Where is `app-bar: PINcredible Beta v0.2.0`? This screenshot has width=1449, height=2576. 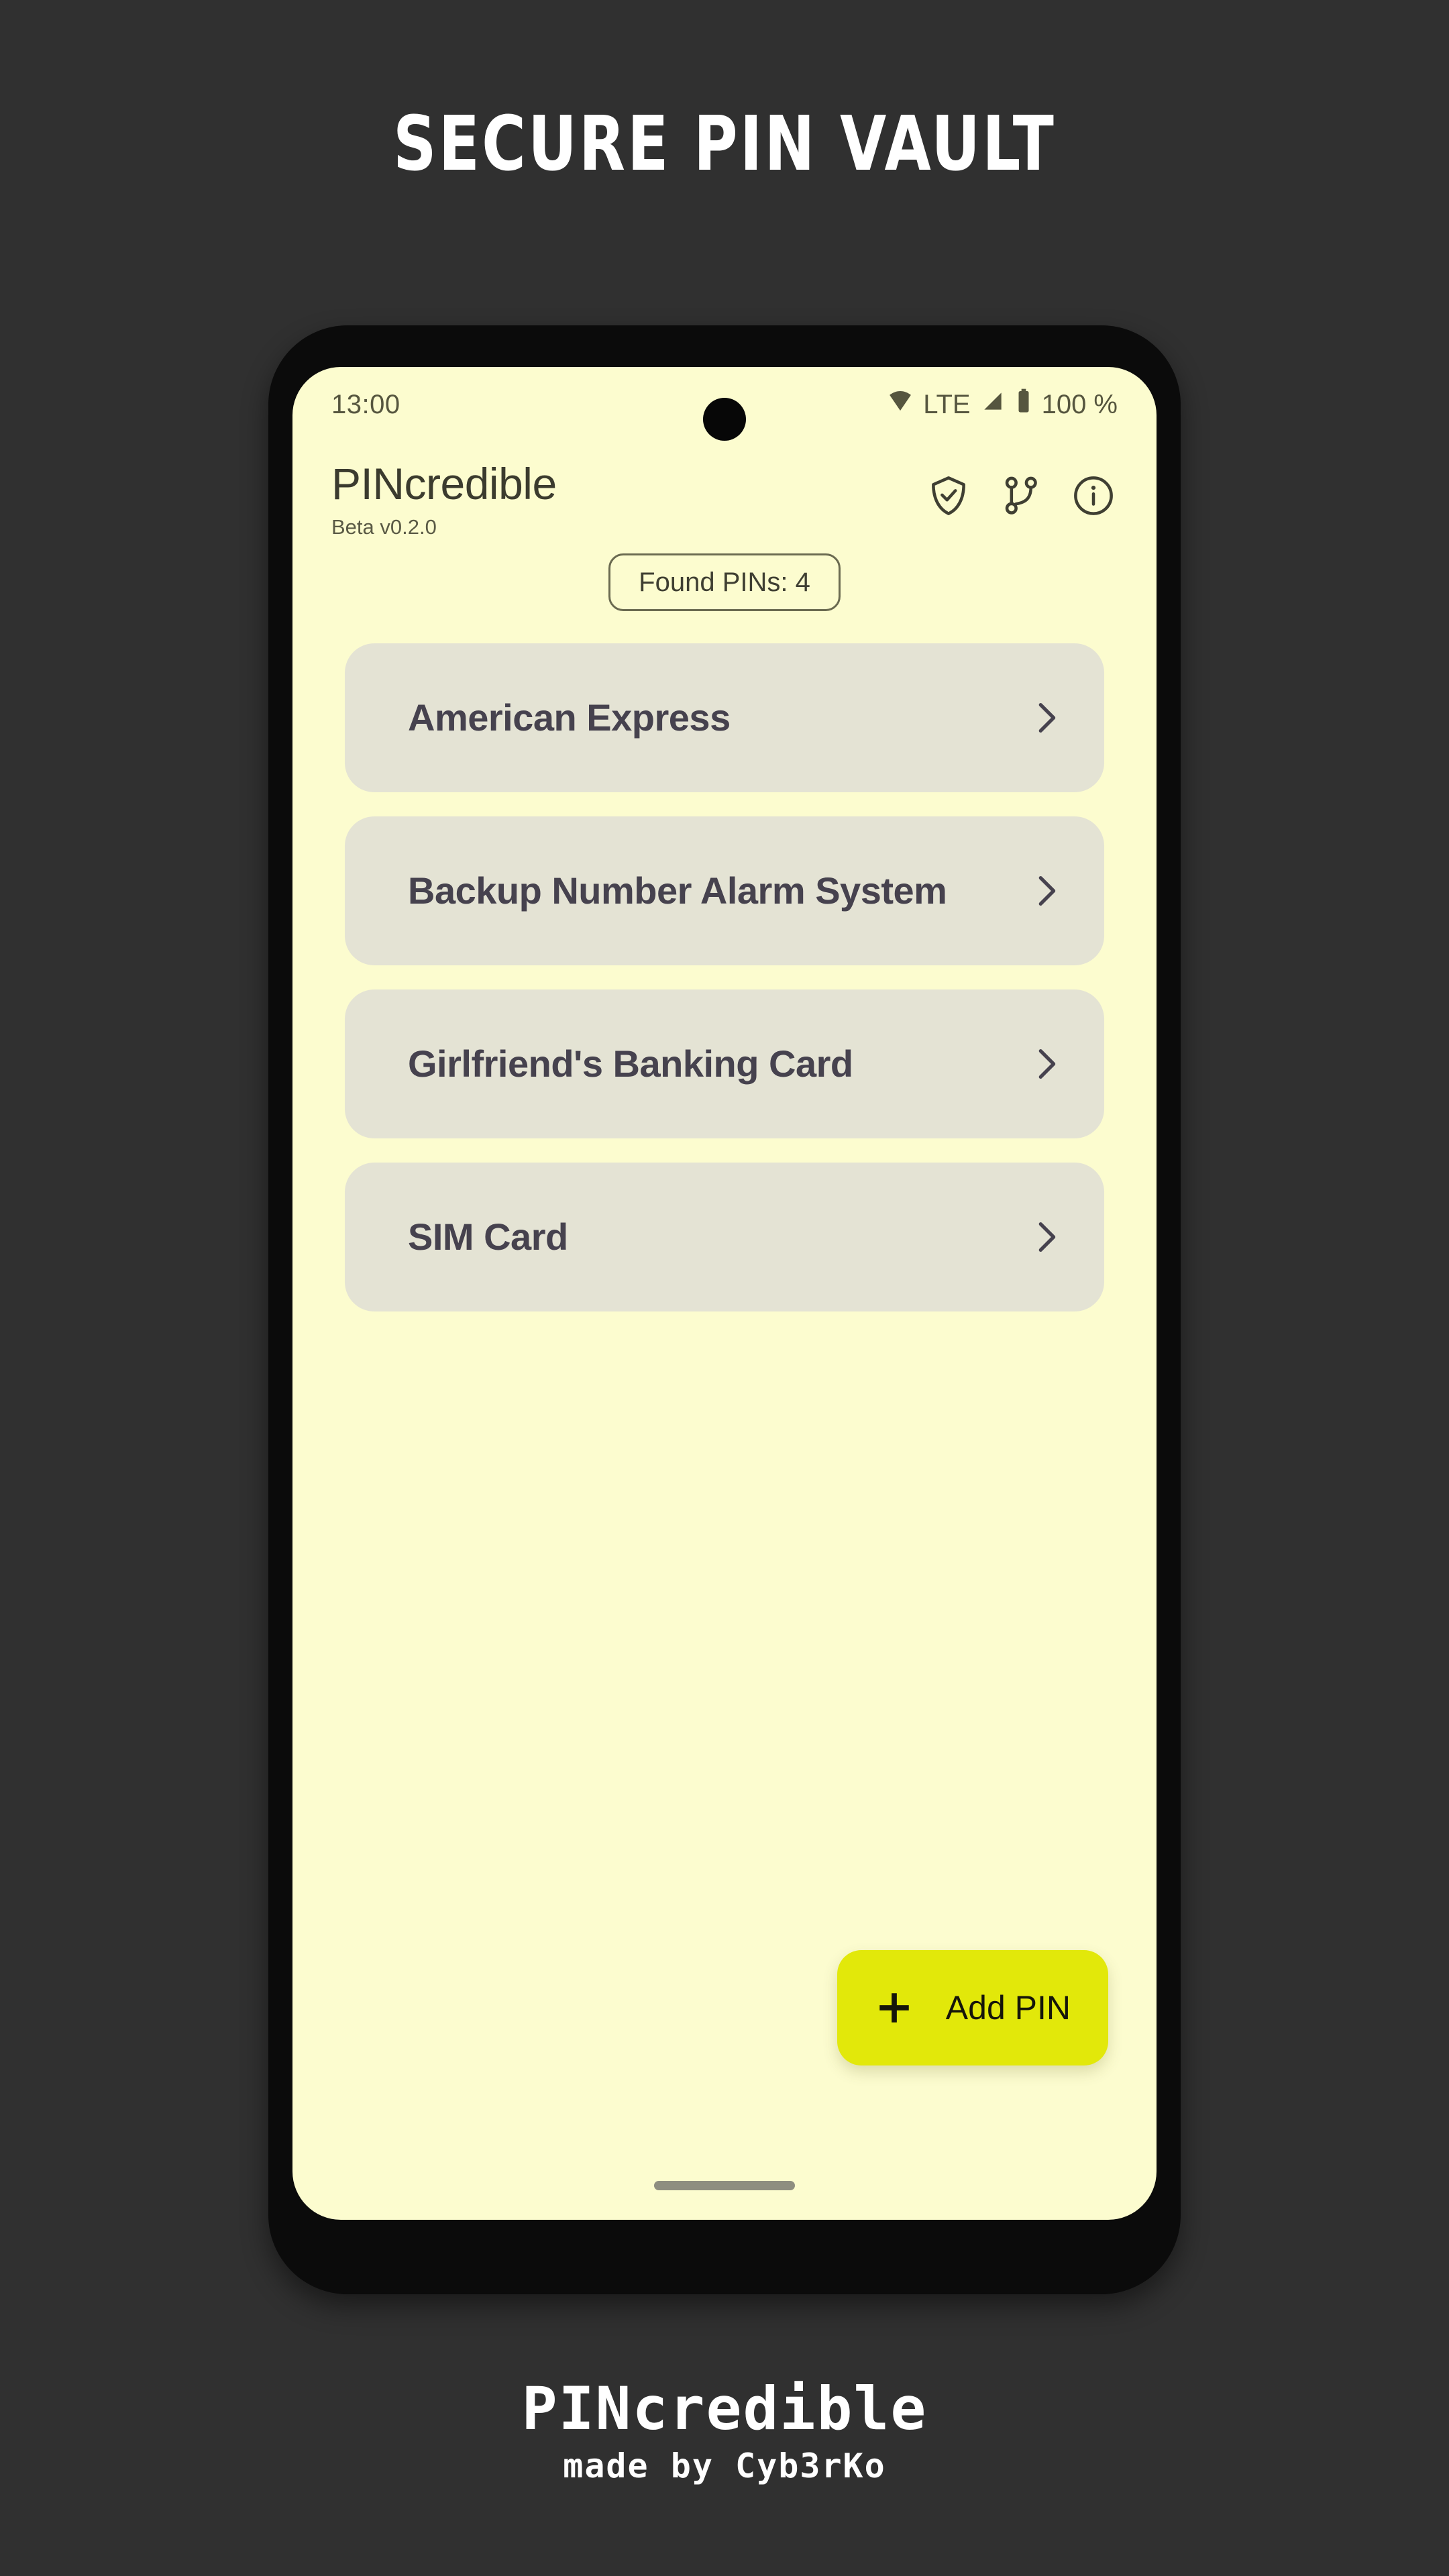
app-bar: PINcredible Beta v0.2.0 is located at coordinates (724, 490).